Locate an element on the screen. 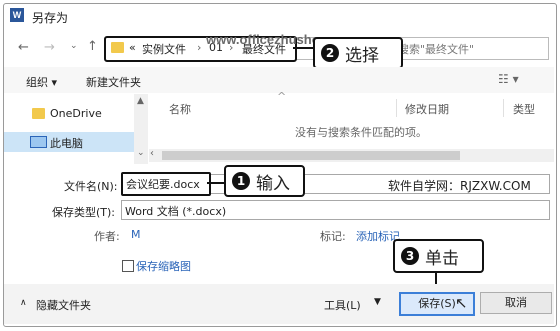 Image resolution: width=560 pixels, height=331 pixels. view-options-icon: ☷ ▾ is located at coordinates (508, 79).